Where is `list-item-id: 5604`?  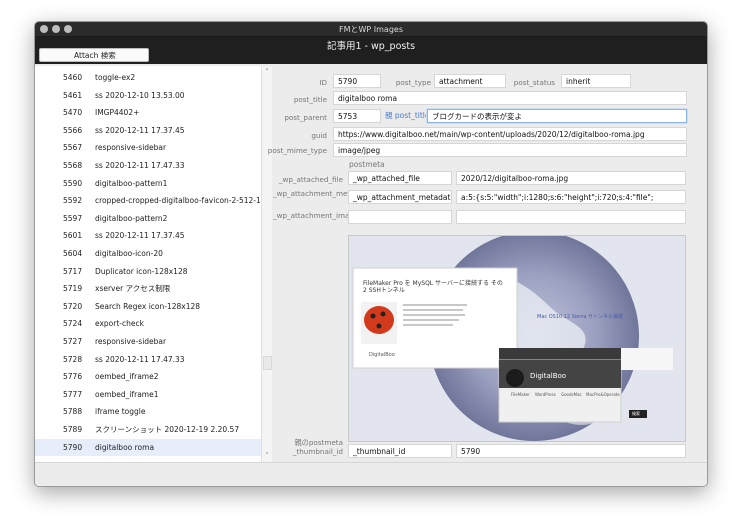 list-item-id: 5604 is located at coordinates (73, 253).